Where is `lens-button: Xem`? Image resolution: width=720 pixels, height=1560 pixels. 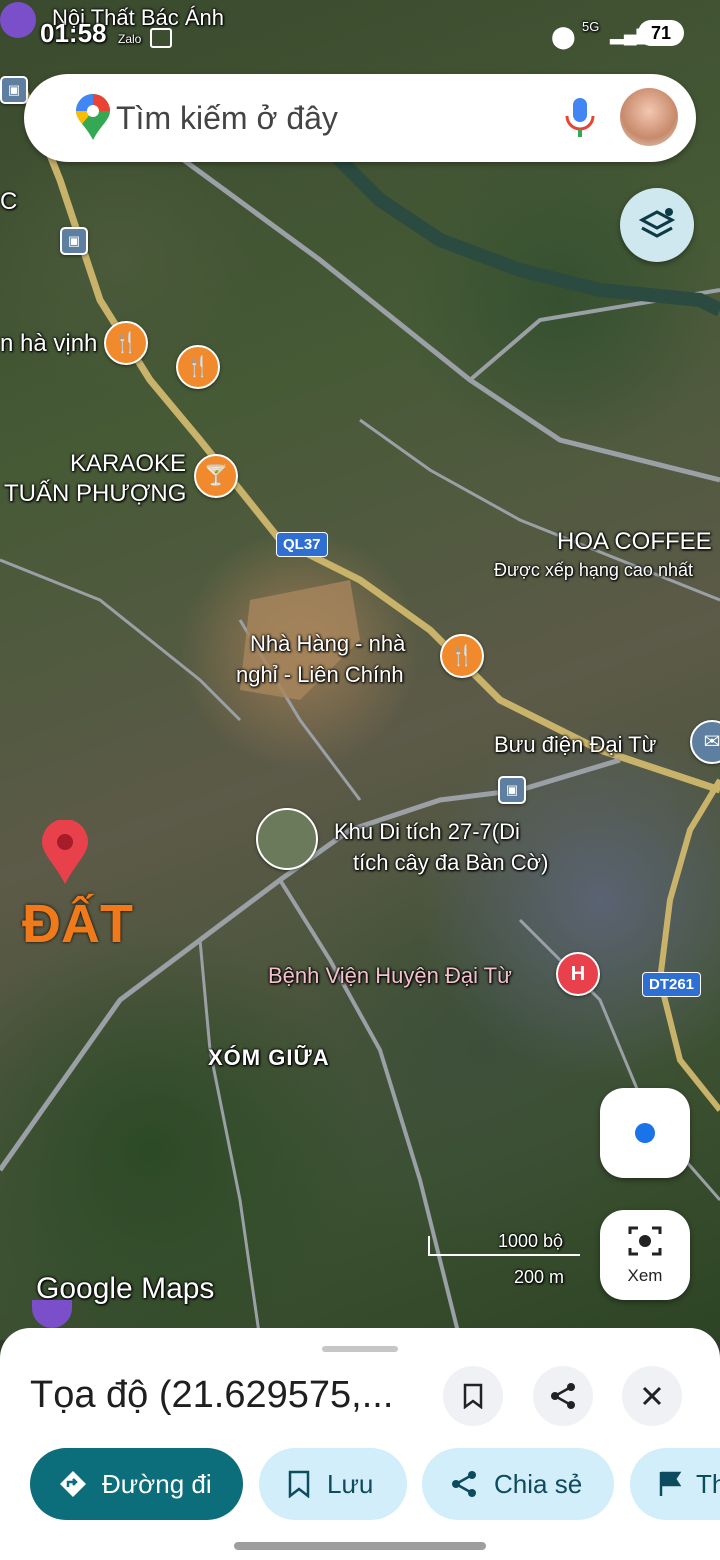
lens-button: Xem is located at coordinates (645, 1255).